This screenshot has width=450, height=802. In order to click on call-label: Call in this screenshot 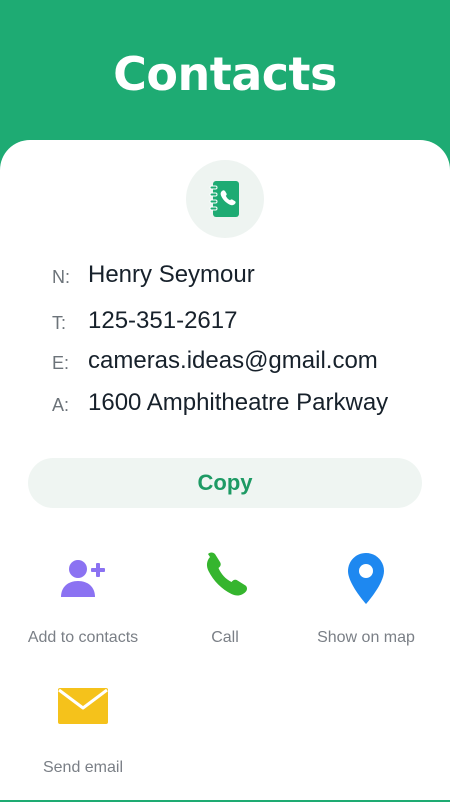, I will do `click(225, 637)`.